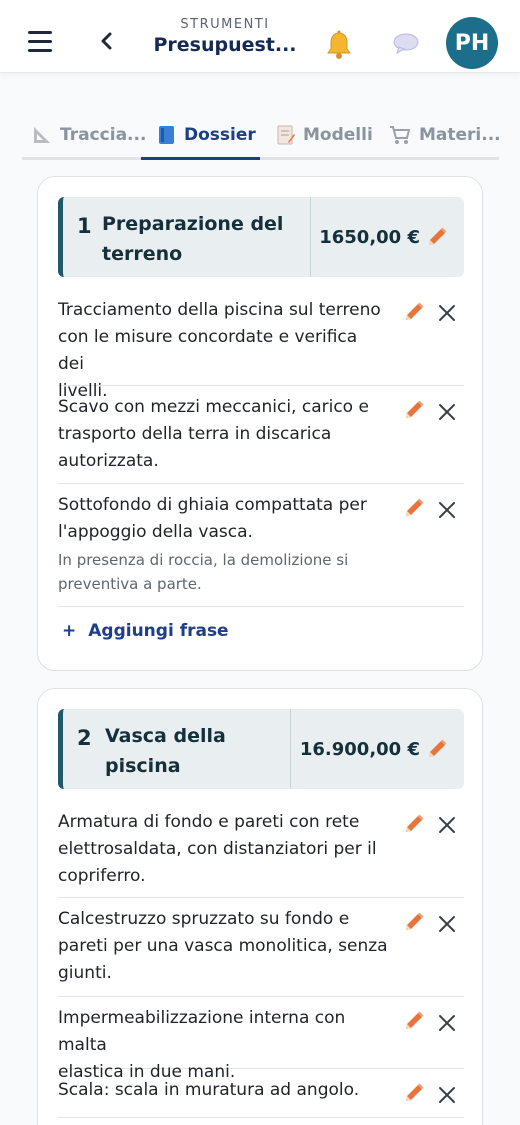 The image size is (520, 1125). What do you see at coordinates (195, 434) in the screenshot?
I see `phrase-line: trasporto della terra in discarica` at bounding box center [195, 434].